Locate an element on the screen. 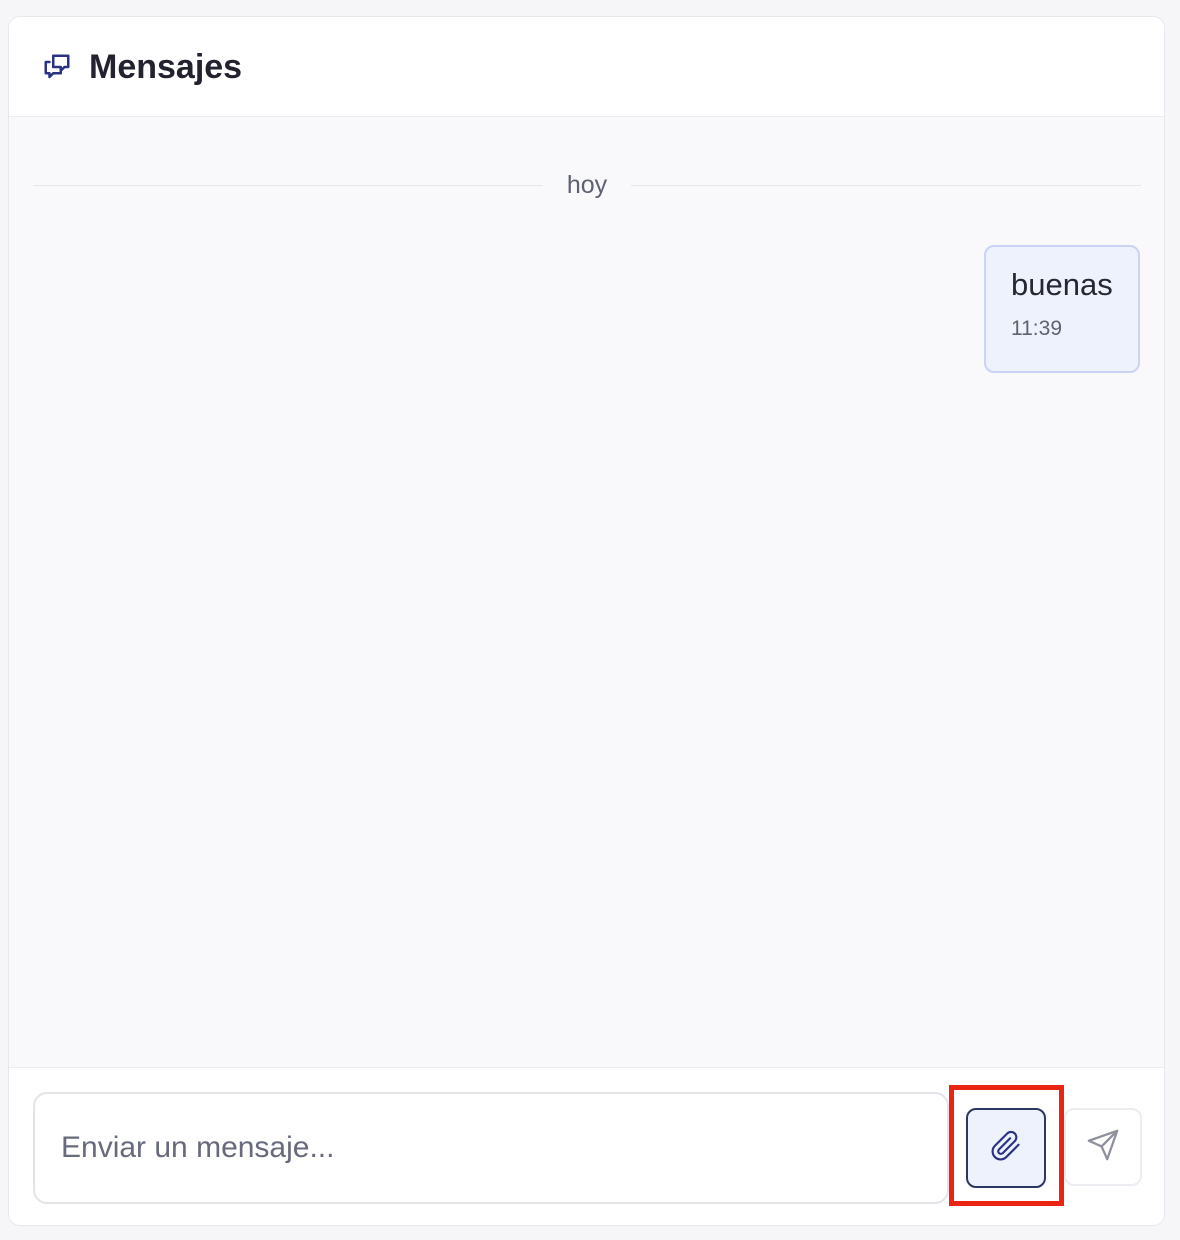 Image resolution: width=1180 pixels, height=1240 pixels. send-icon is located at coordinates (1103, 1147).